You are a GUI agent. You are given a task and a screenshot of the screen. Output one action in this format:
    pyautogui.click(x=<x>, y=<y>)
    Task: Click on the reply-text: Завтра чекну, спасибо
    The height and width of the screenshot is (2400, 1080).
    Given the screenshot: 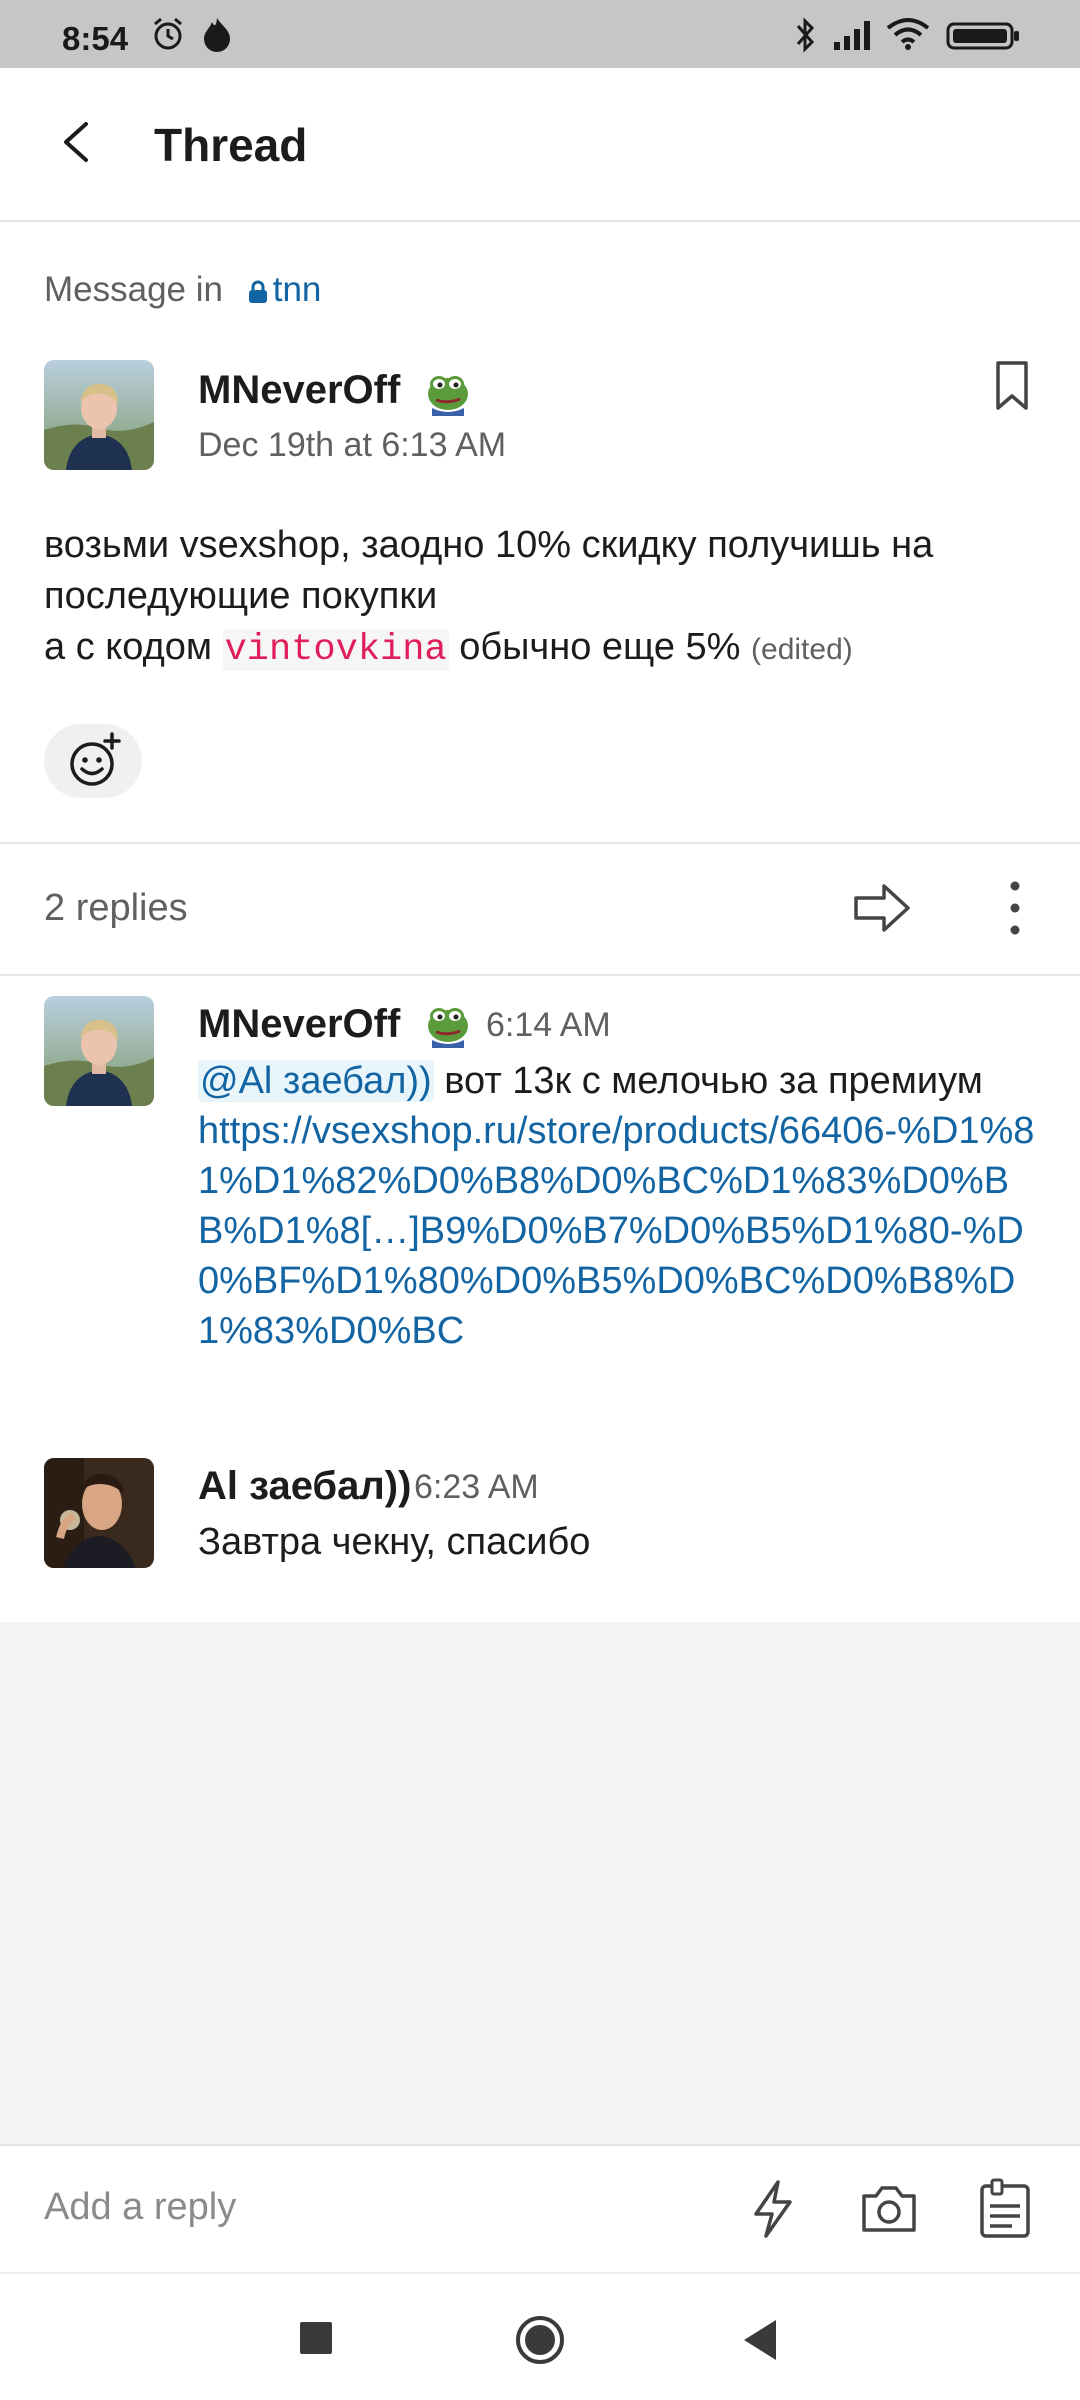 What is the action you would take?
    pyautogui.click(x=394, y=1542)
    